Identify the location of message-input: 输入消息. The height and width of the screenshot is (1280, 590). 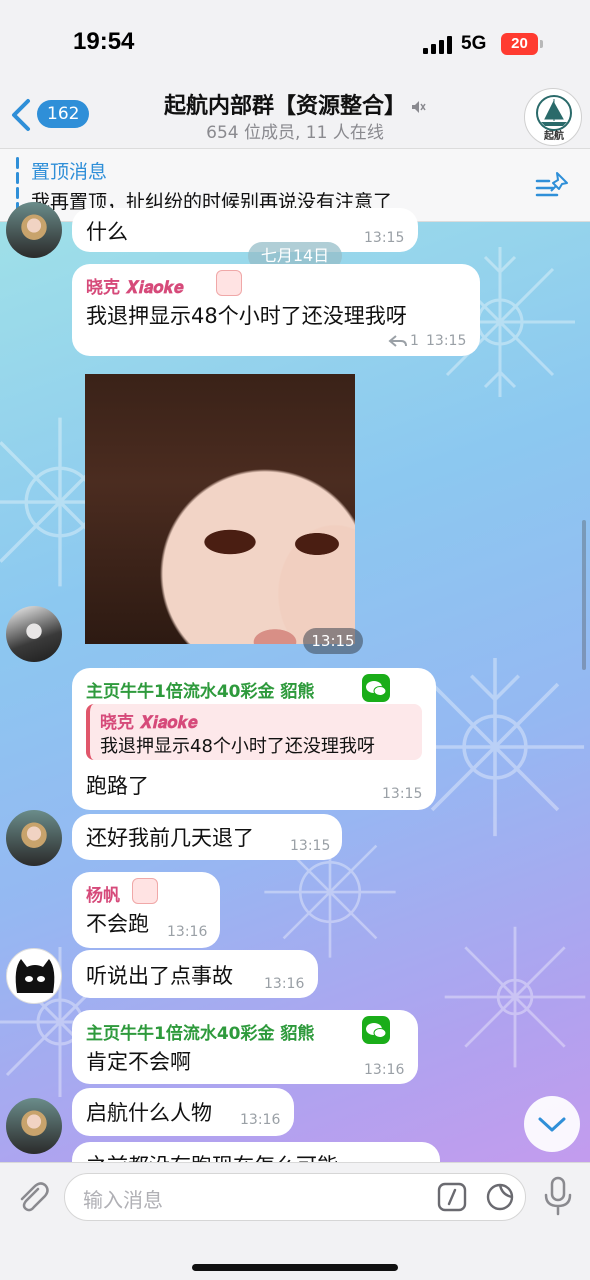
(295, 1197).